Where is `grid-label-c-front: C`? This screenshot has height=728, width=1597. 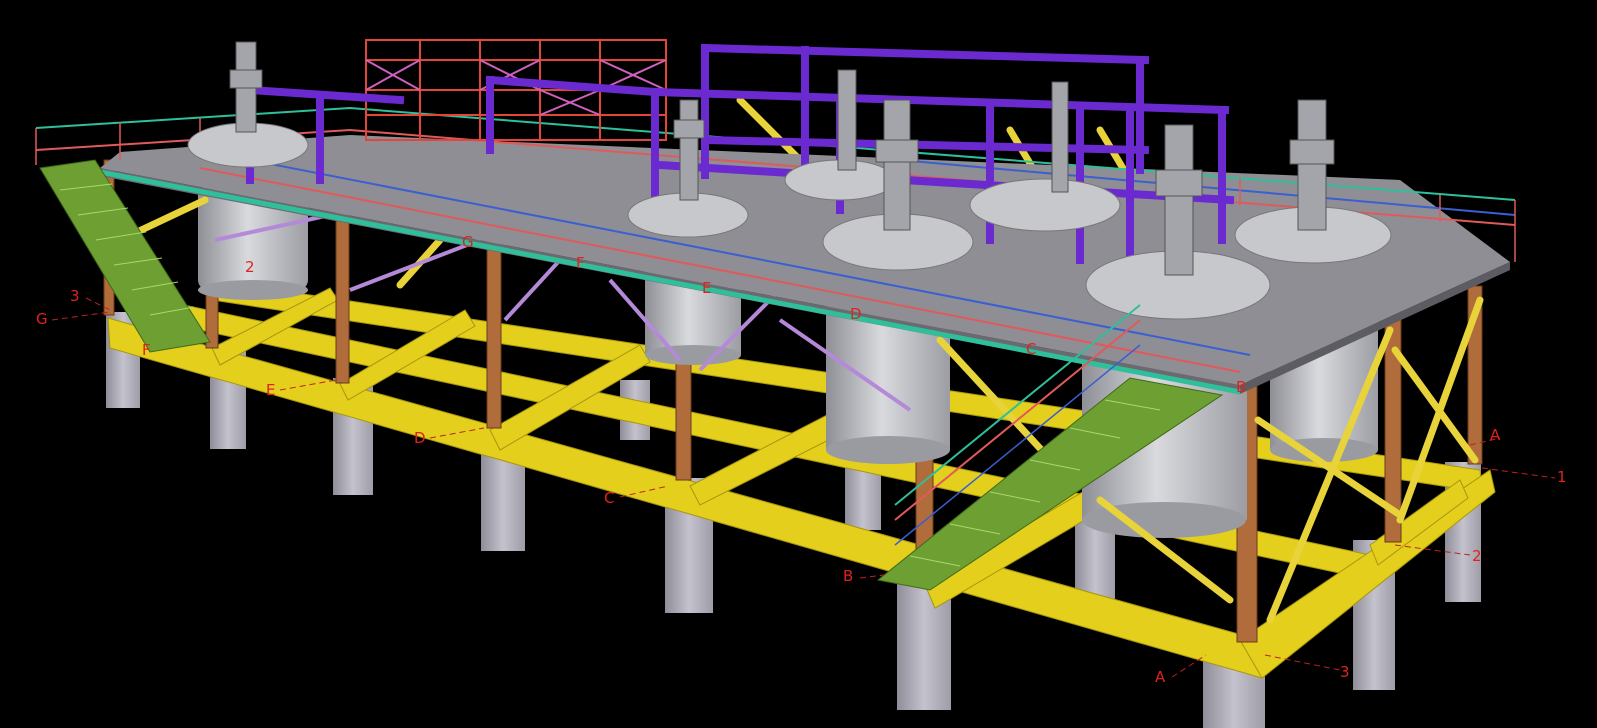 grid-label-c-front: C is located at coordinates (609, 498).